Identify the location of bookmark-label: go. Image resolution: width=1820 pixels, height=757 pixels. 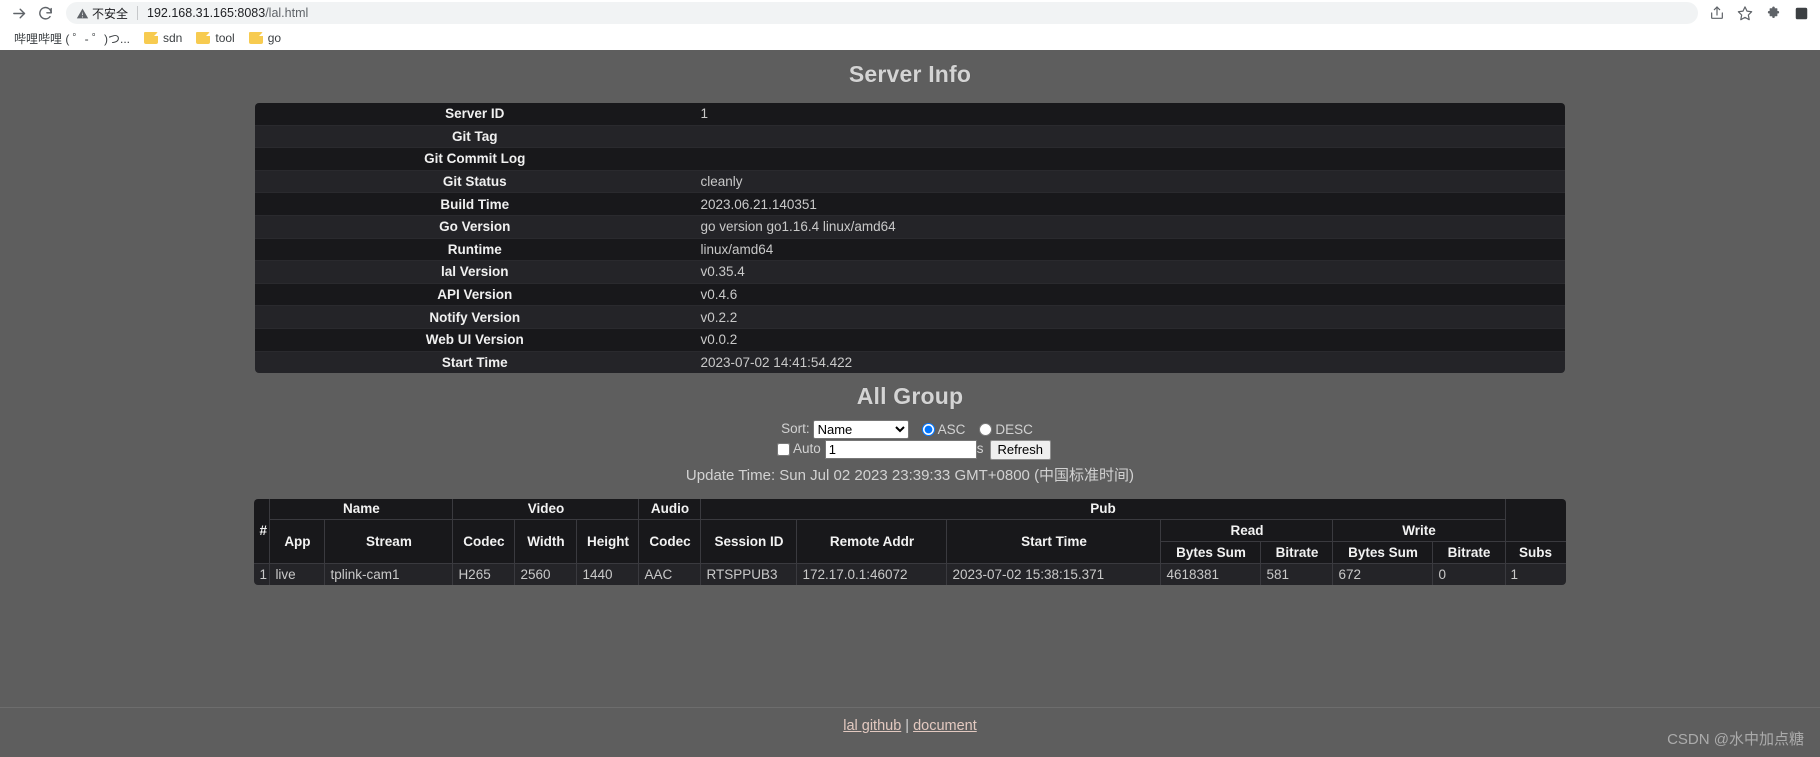
(274, 38).